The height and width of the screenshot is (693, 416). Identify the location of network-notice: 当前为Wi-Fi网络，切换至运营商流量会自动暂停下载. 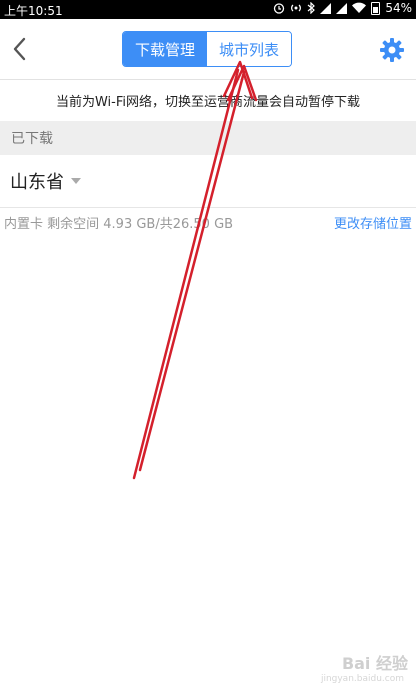
(207, 102).